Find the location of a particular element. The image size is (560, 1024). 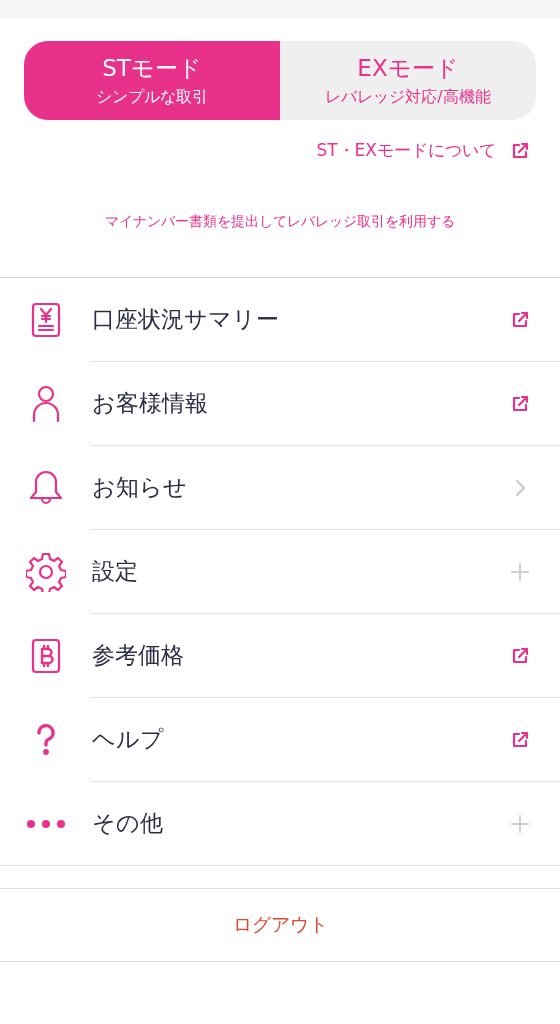

menu-item: お知らせ is located at coordinates (280, 487).